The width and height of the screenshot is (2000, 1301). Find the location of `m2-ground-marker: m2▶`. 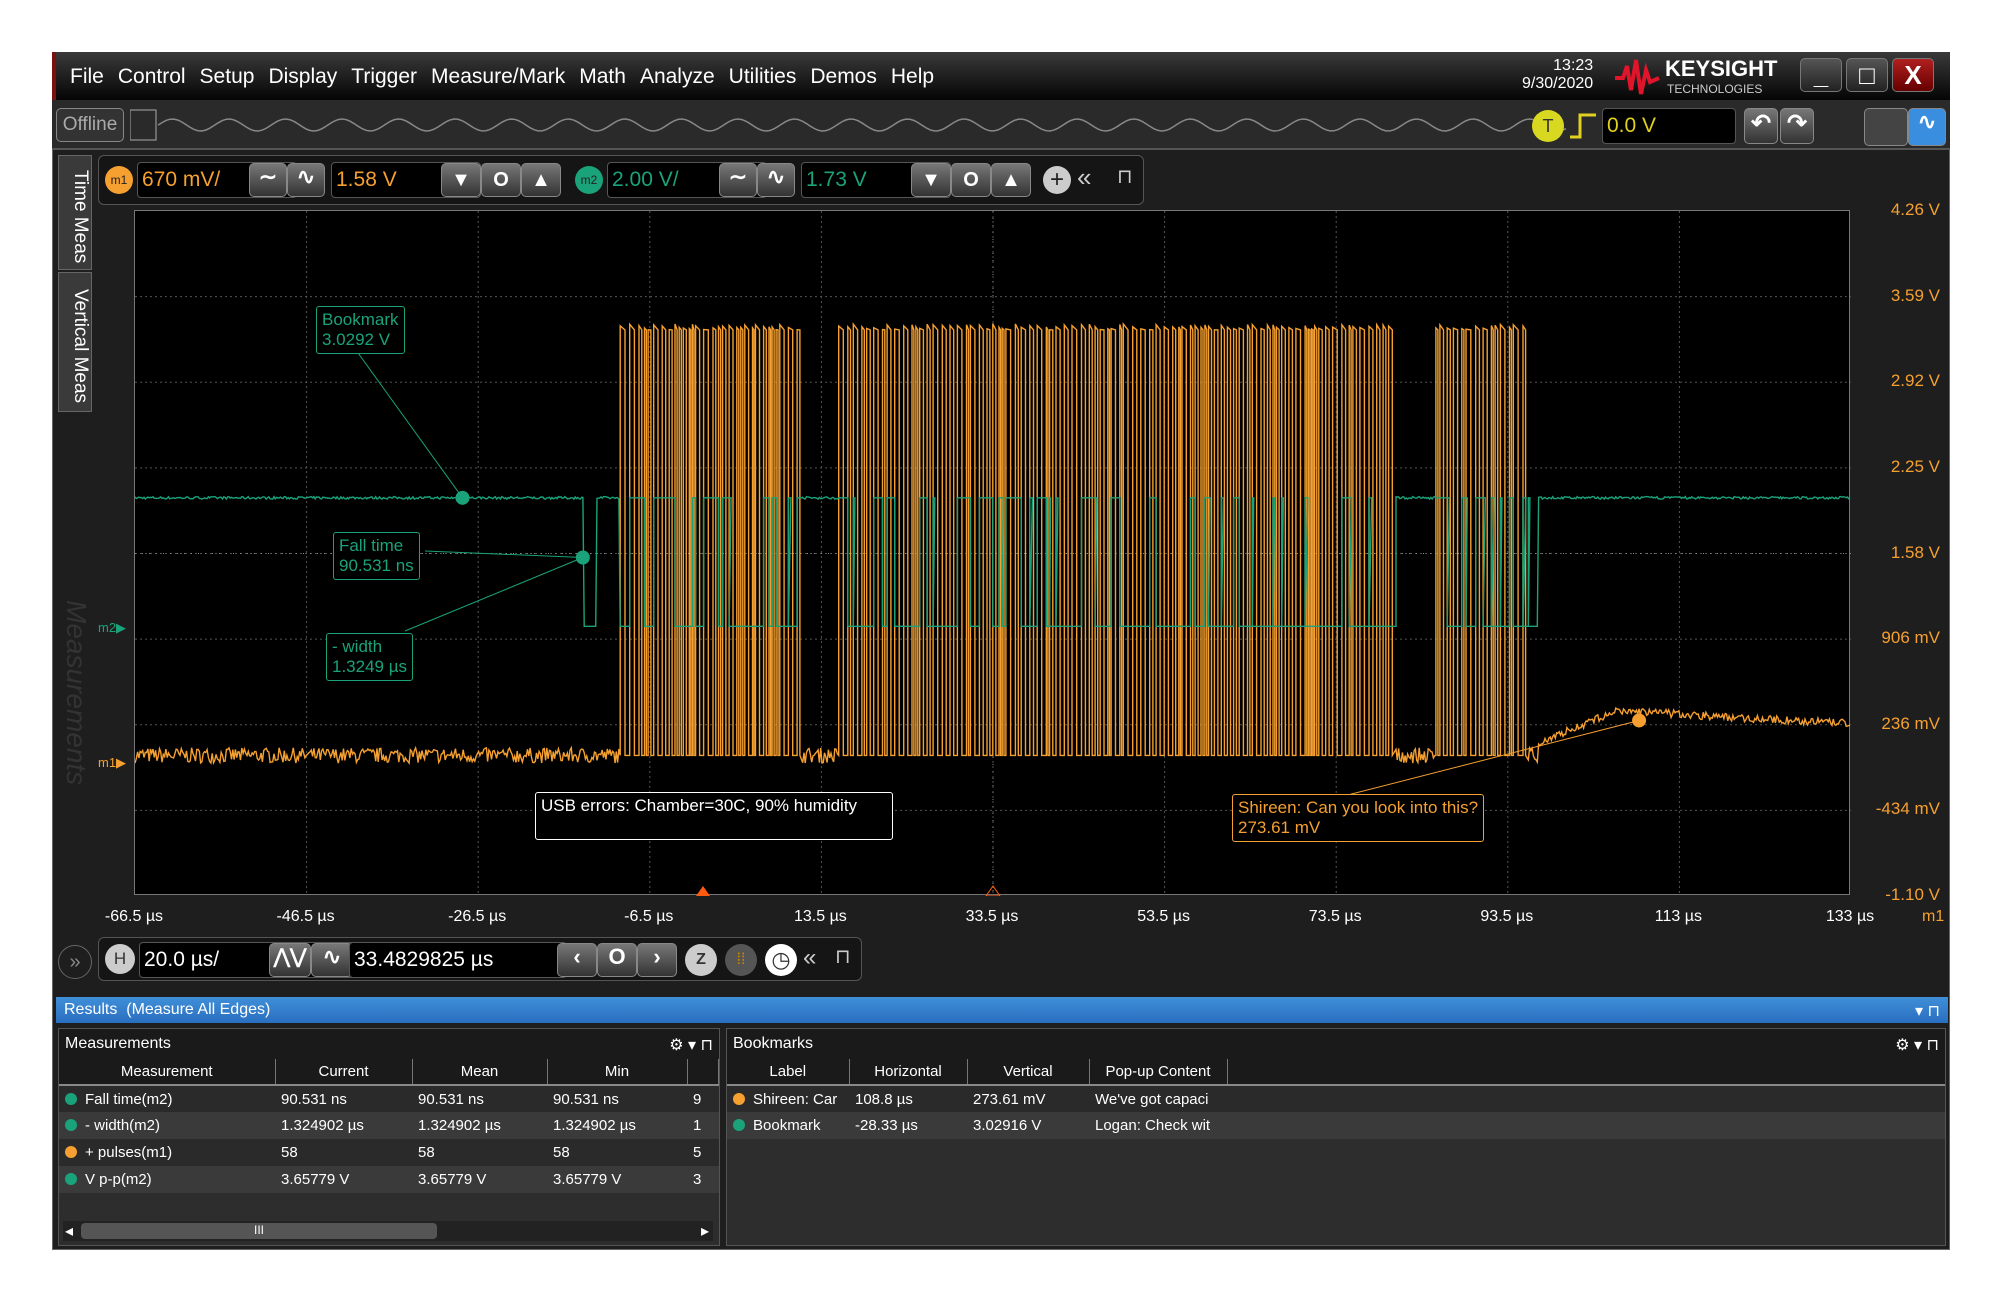

m2-ground-marker: m2▶ is located at coordinates (112, 628).